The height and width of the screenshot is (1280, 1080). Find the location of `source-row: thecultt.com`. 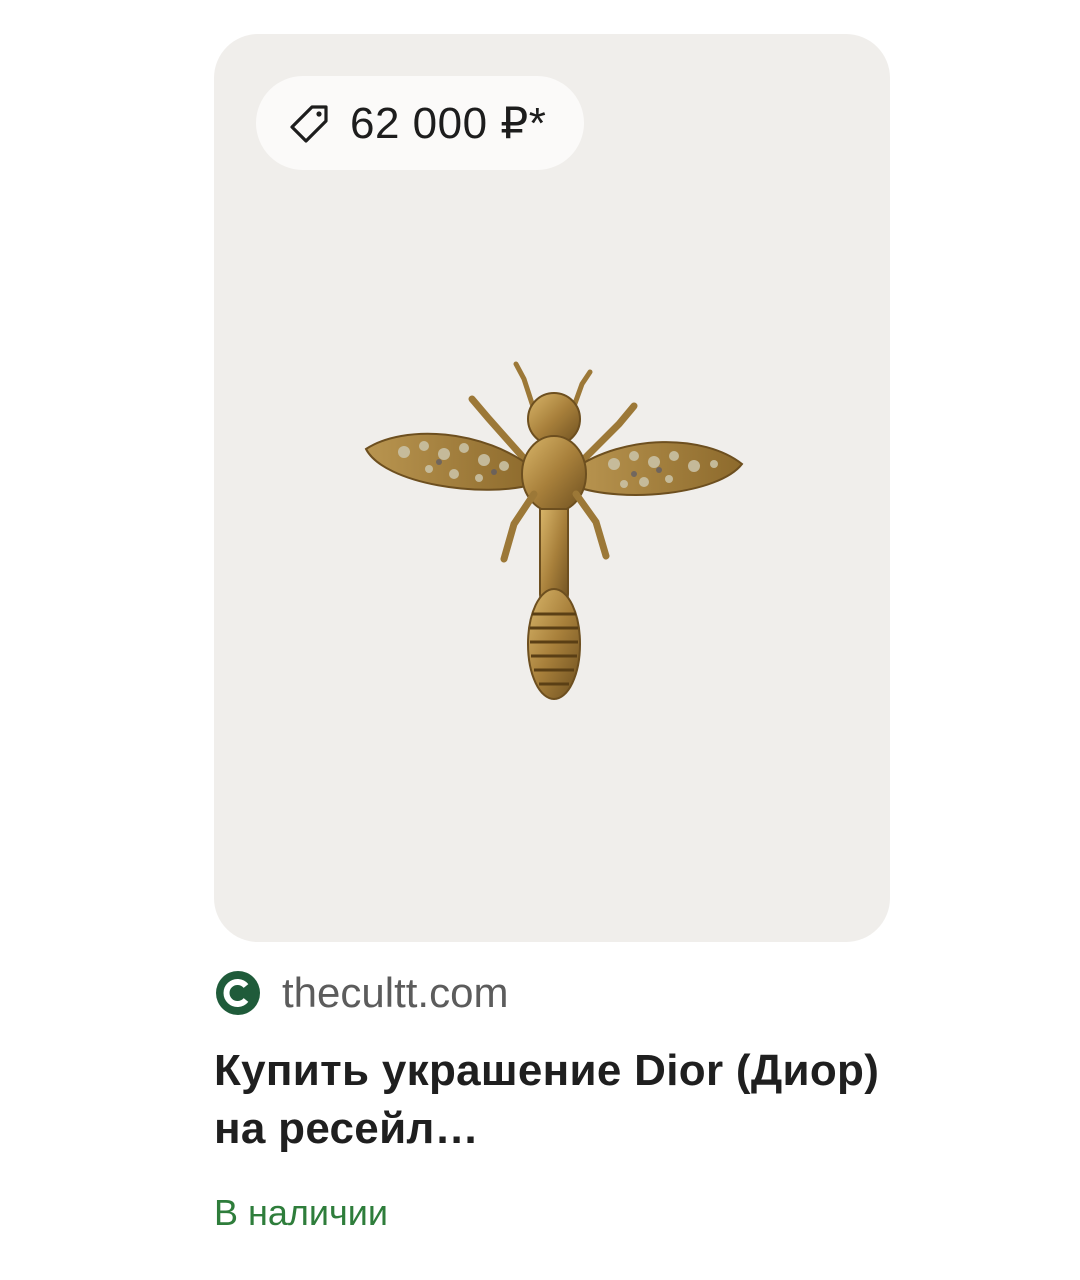

source-row: thecultt.com is located at coordinates (361, 993).